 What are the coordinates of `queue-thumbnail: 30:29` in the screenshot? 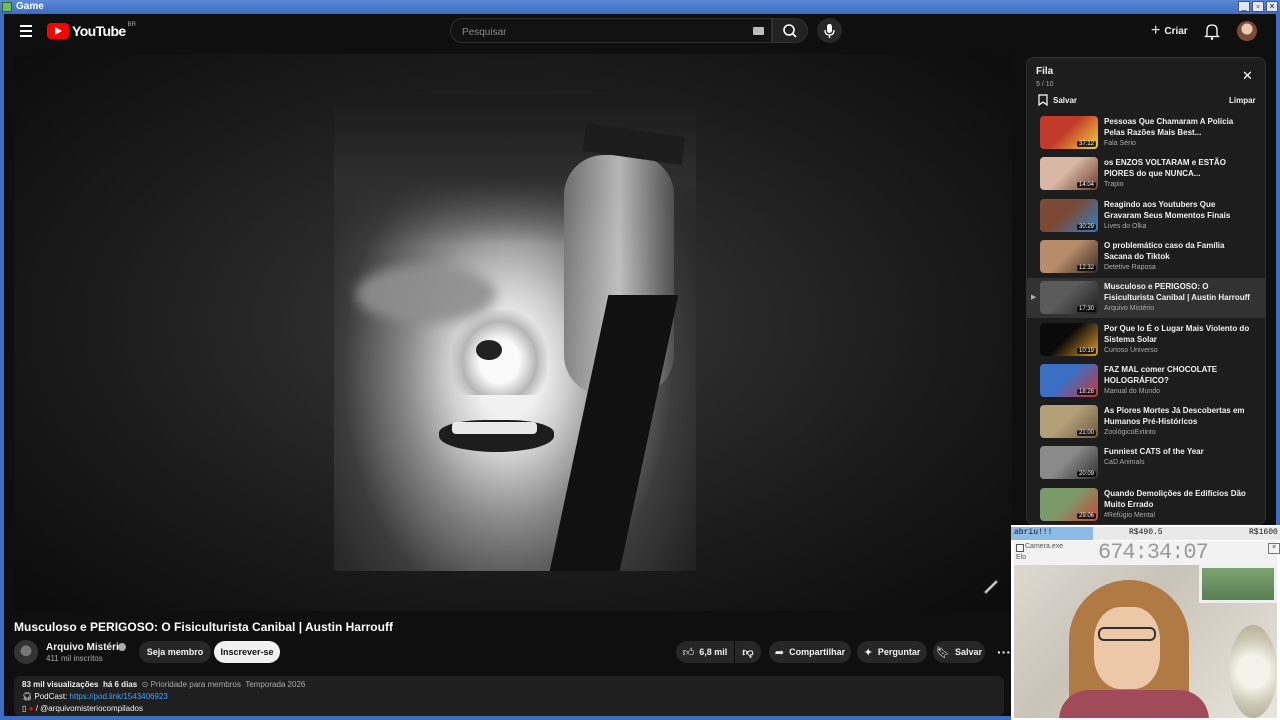 It's located at (1069, 215).